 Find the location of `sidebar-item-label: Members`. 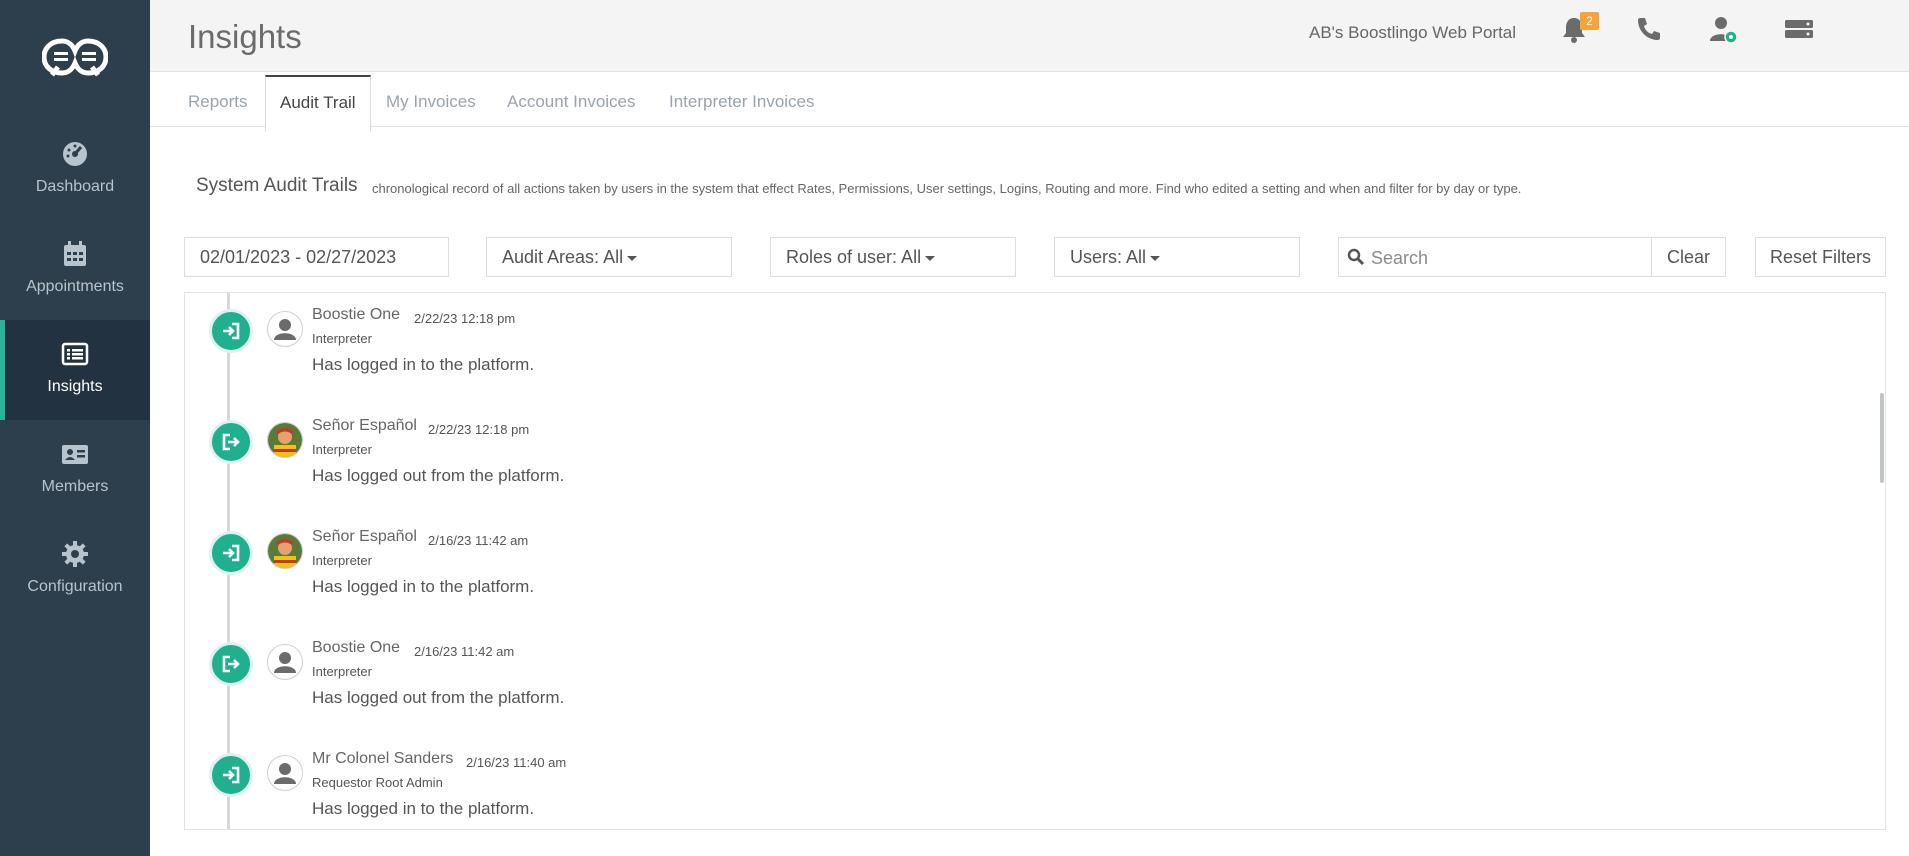

sidebar-item-label: Members is located at coordinates (75, 486).